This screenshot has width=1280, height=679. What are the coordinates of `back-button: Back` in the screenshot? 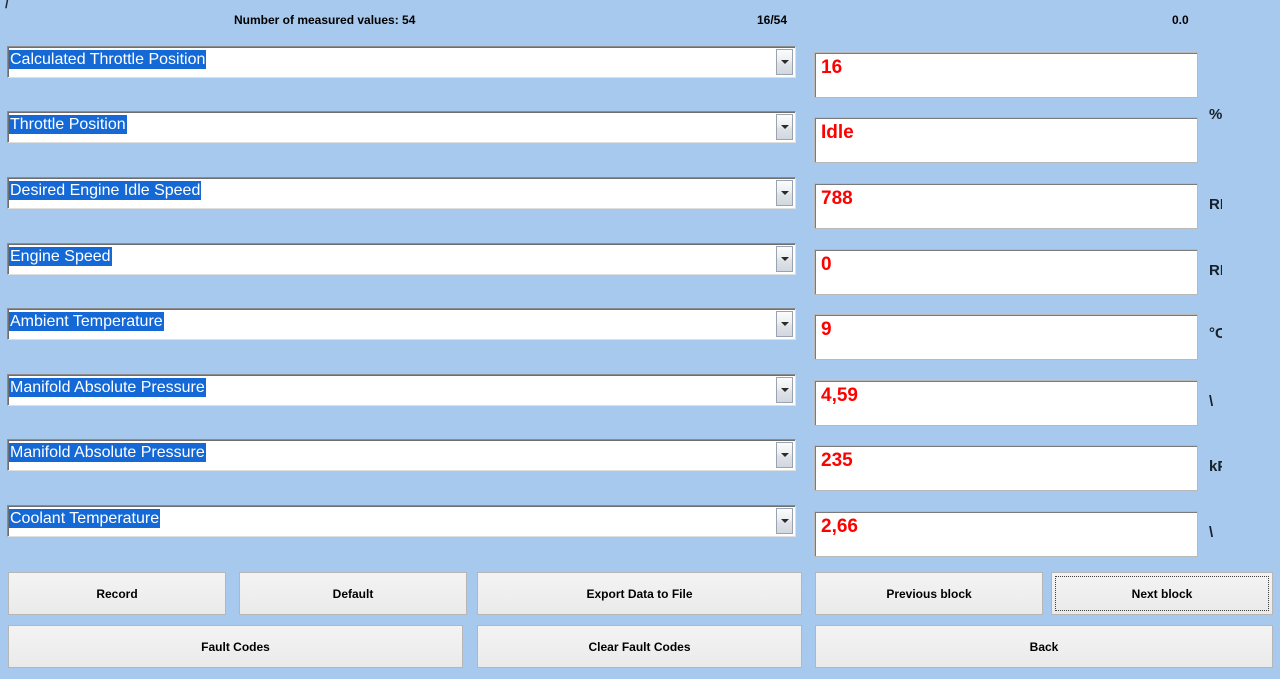 It's located at (1044, 646).